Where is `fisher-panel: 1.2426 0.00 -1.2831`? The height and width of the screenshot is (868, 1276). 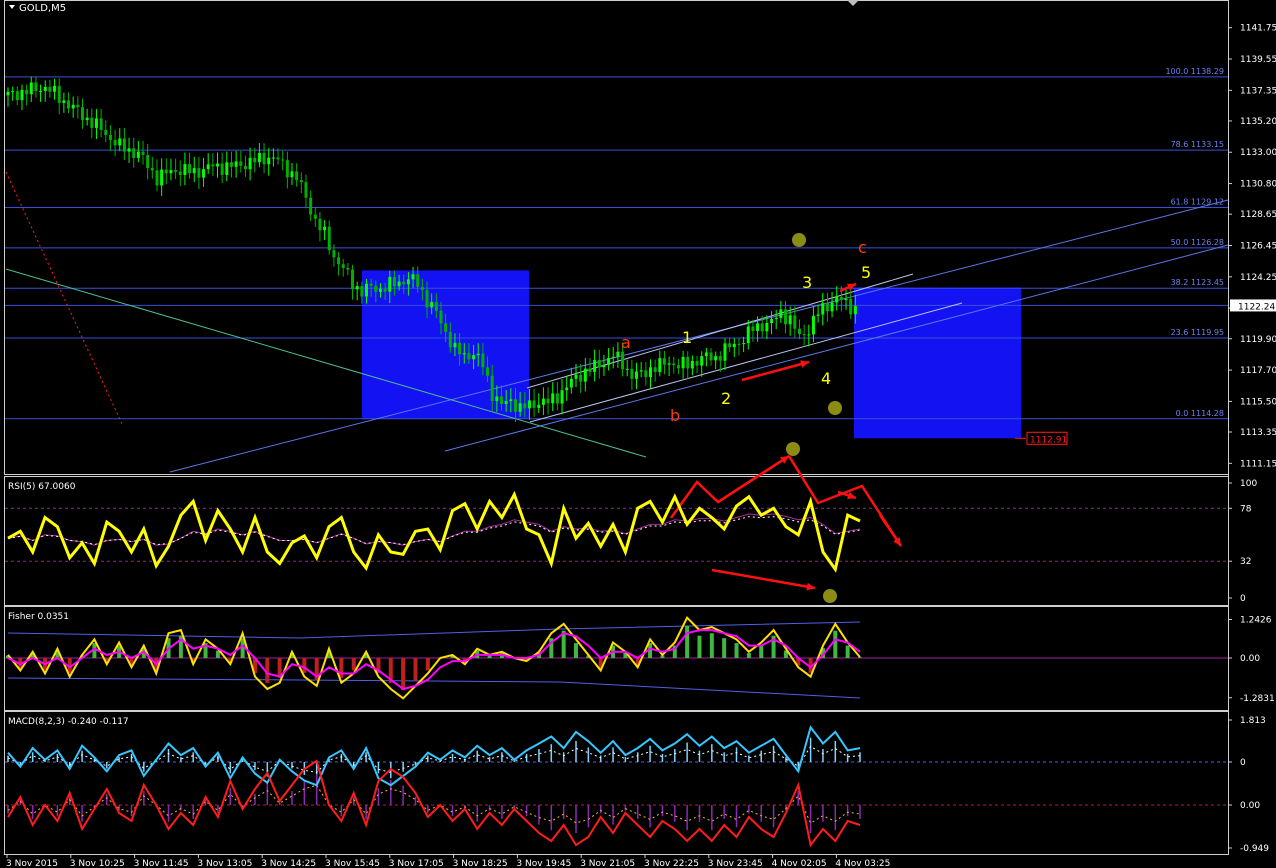
fisher-panel: 1.2426 0.00 -1.2831 is located at coordinates (640, 659).